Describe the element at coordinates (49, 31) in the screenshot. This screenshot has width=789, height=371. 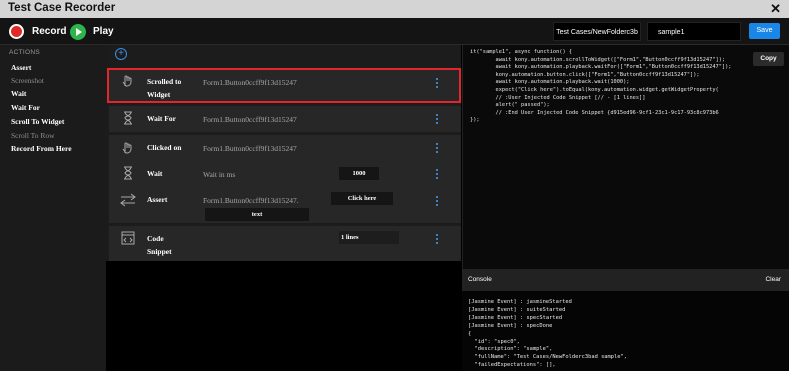
I see `record-label: Record` at that location.